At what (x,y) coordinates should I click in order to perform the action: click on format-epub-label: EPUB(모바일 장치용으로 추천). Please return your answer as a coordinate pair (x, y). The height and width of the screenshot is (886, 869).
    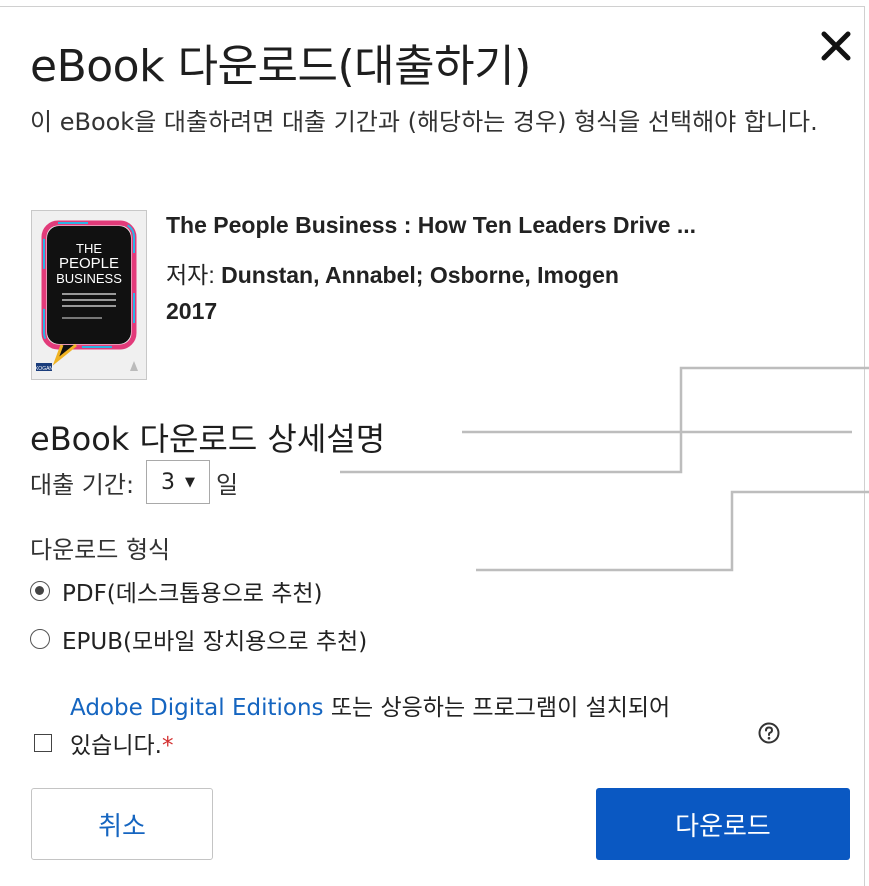
    Looking at the image, I should click on (215, 642).